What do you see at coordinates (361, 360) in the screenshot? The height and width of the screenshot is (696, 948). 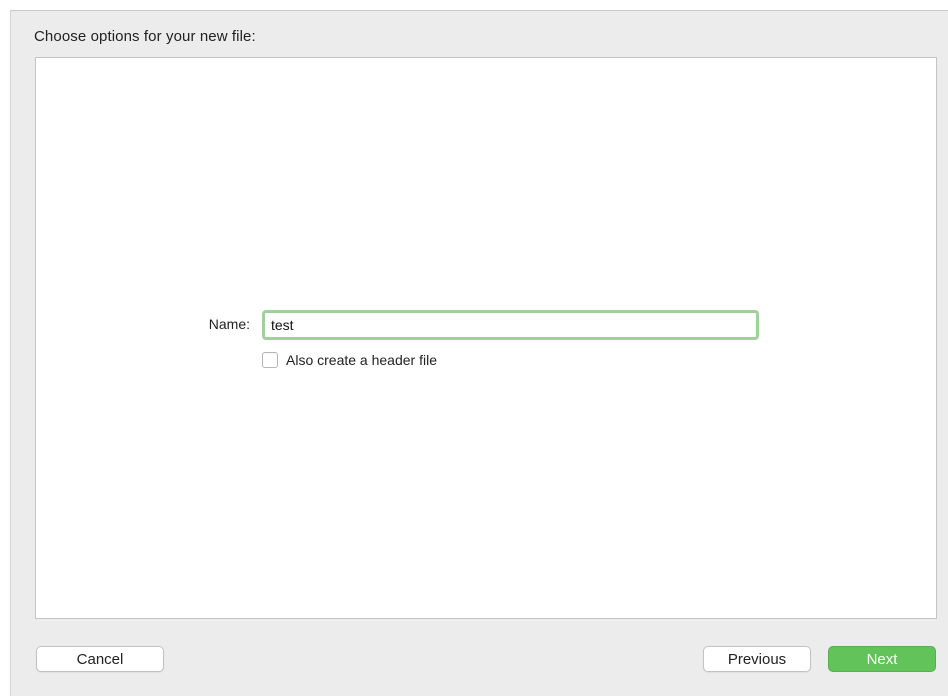 I see `header-file-checkbox-label: Also create a header file` at bounding box center [361, 360].